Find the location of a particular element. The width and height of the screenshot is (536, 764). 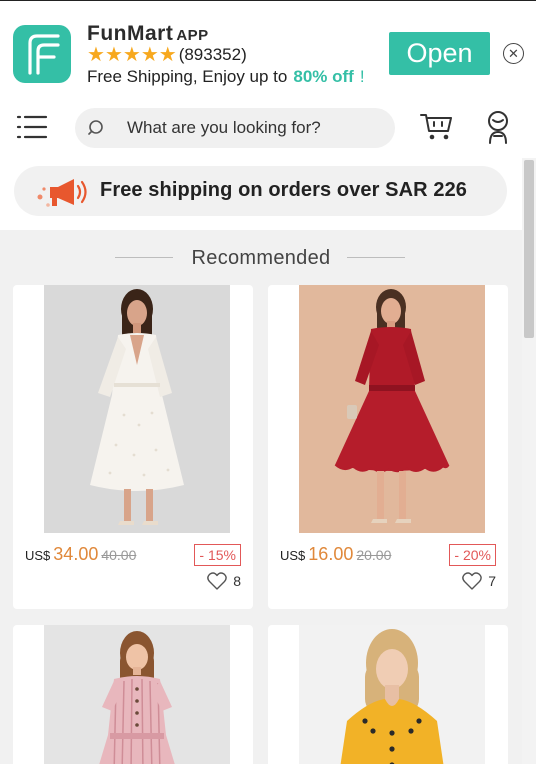

promo-highlight: 80% off is located at coordinates (323, 76).